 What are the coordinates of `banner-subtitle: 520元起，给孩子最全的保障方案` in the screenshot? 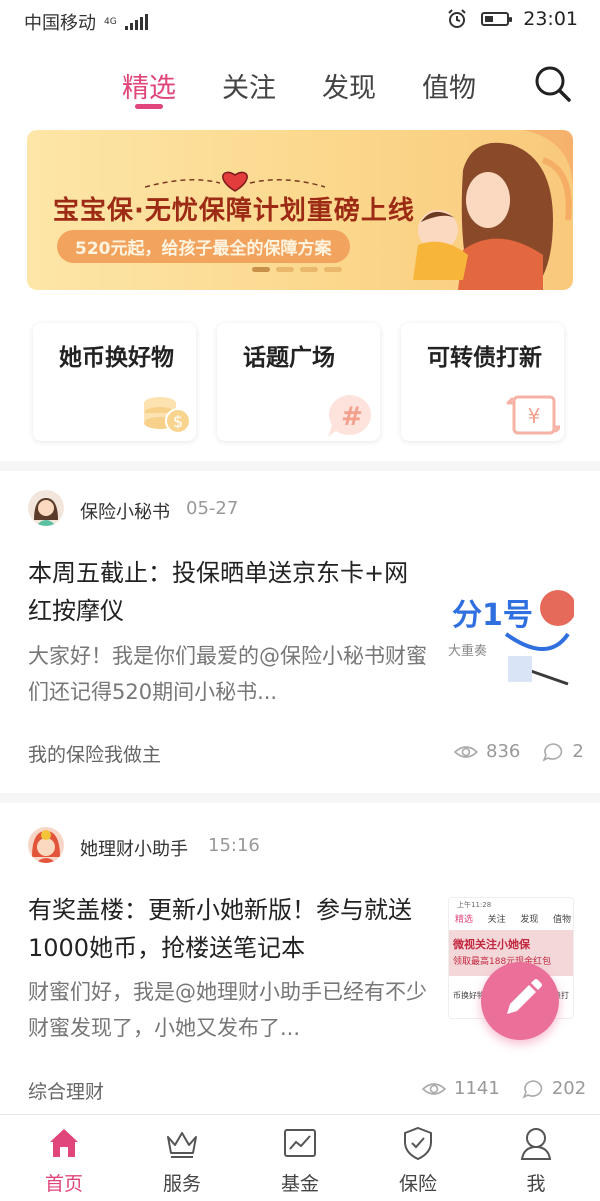 It's located at (203, 246).